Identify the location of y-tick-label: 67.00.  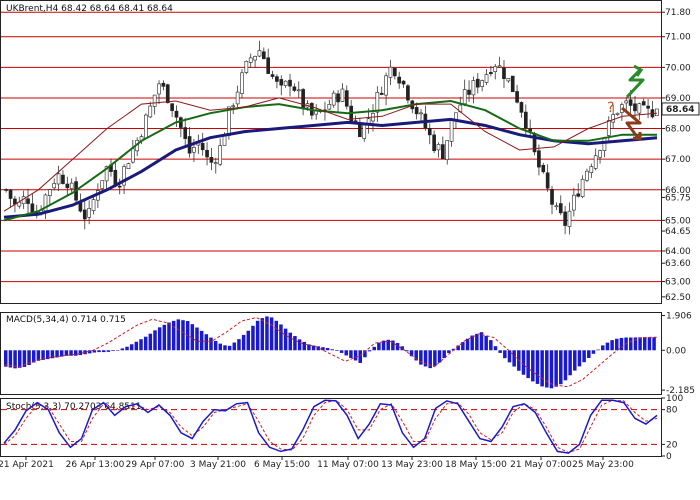
(678, 160).